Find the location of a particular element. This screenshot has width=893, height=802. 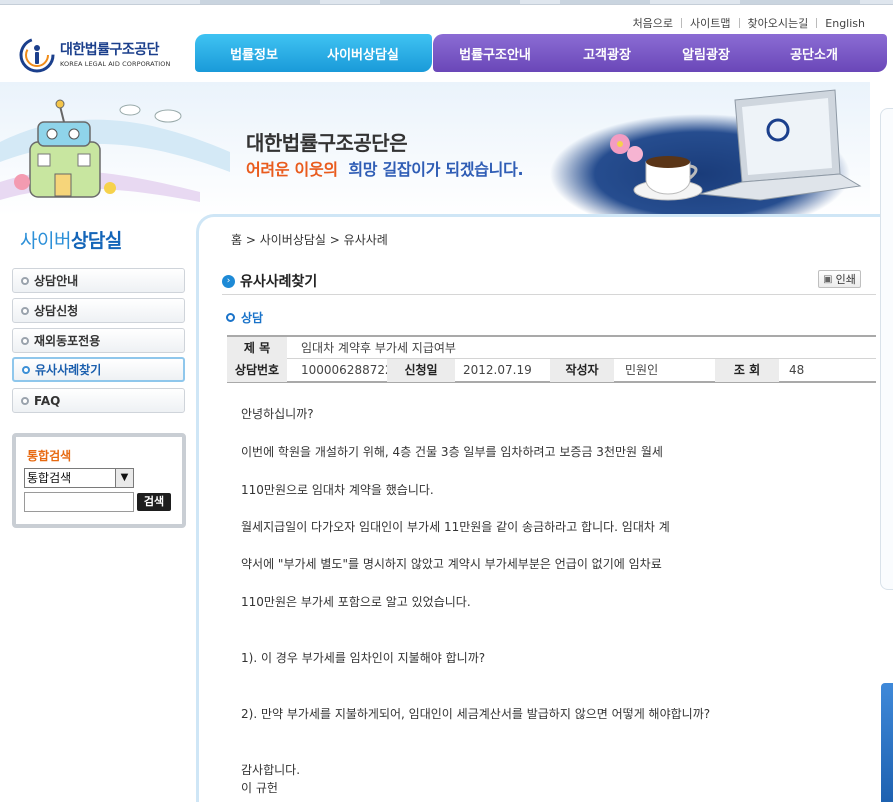

main-nav-primary: 법률정보 사이버상담실 is located at coordinates (313, 53).